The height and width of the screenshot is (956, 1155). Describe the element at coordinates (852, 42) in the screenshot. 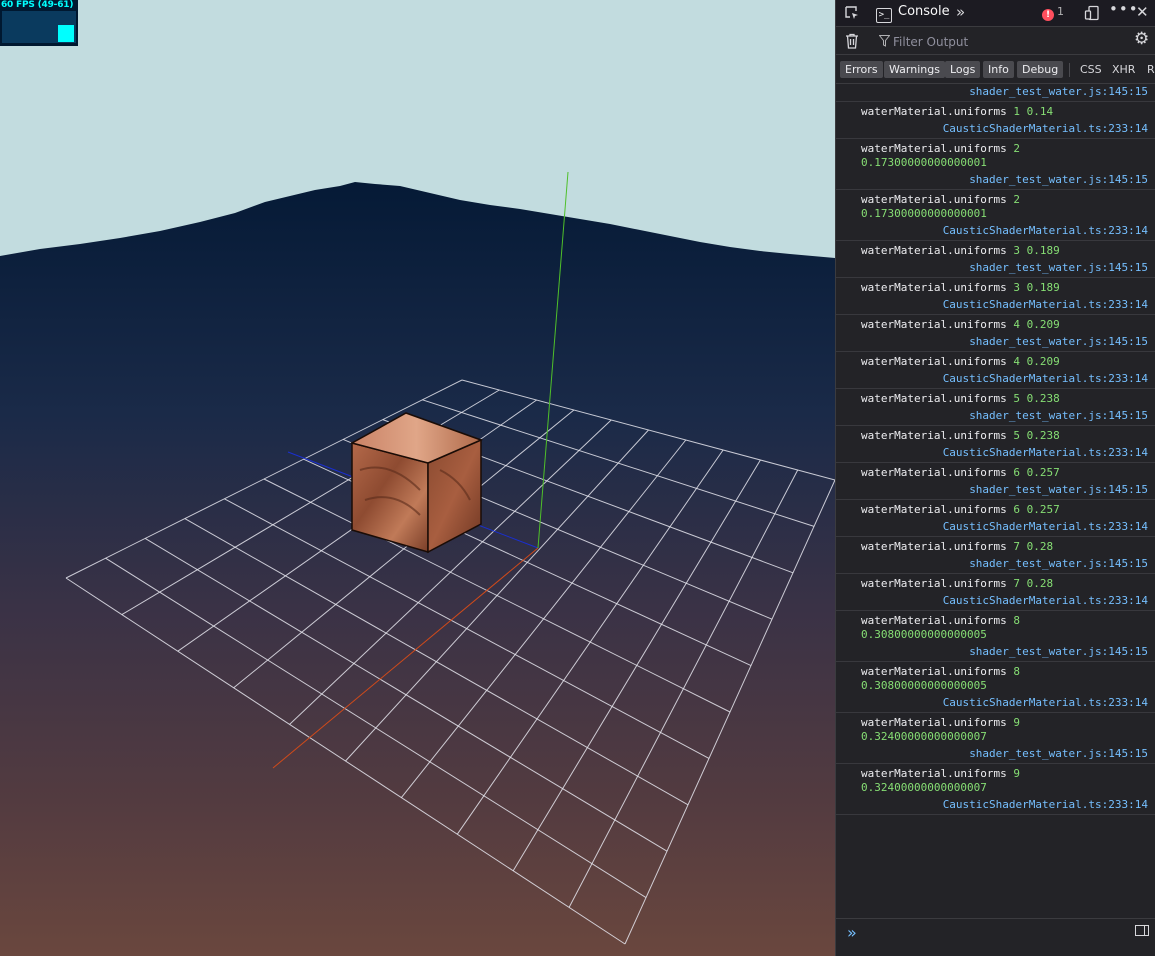

I see `trash-icon` at that location.